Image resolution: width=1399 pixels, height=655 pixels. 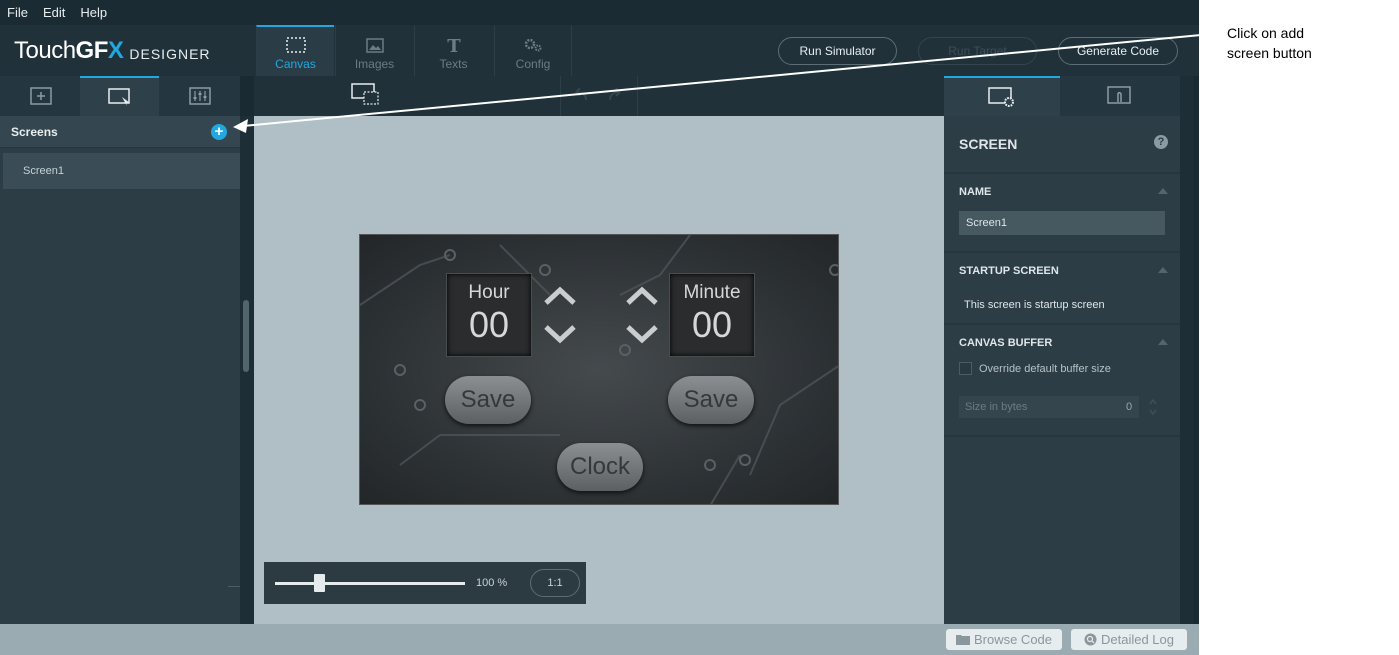 I want to click on menu-edit: Edit, so click(x=54, y=12).